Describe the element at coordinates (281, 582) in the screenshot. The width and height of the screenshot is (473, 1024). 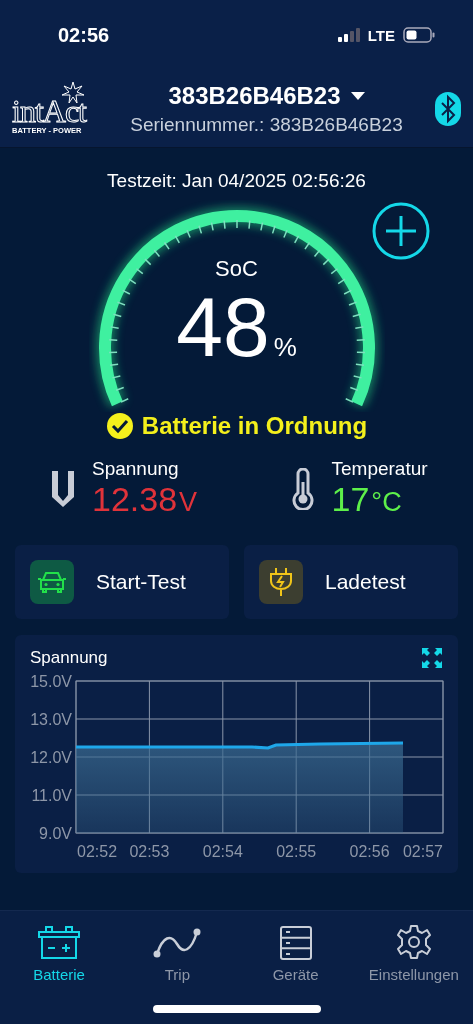
I see `plug-icon` at that location.